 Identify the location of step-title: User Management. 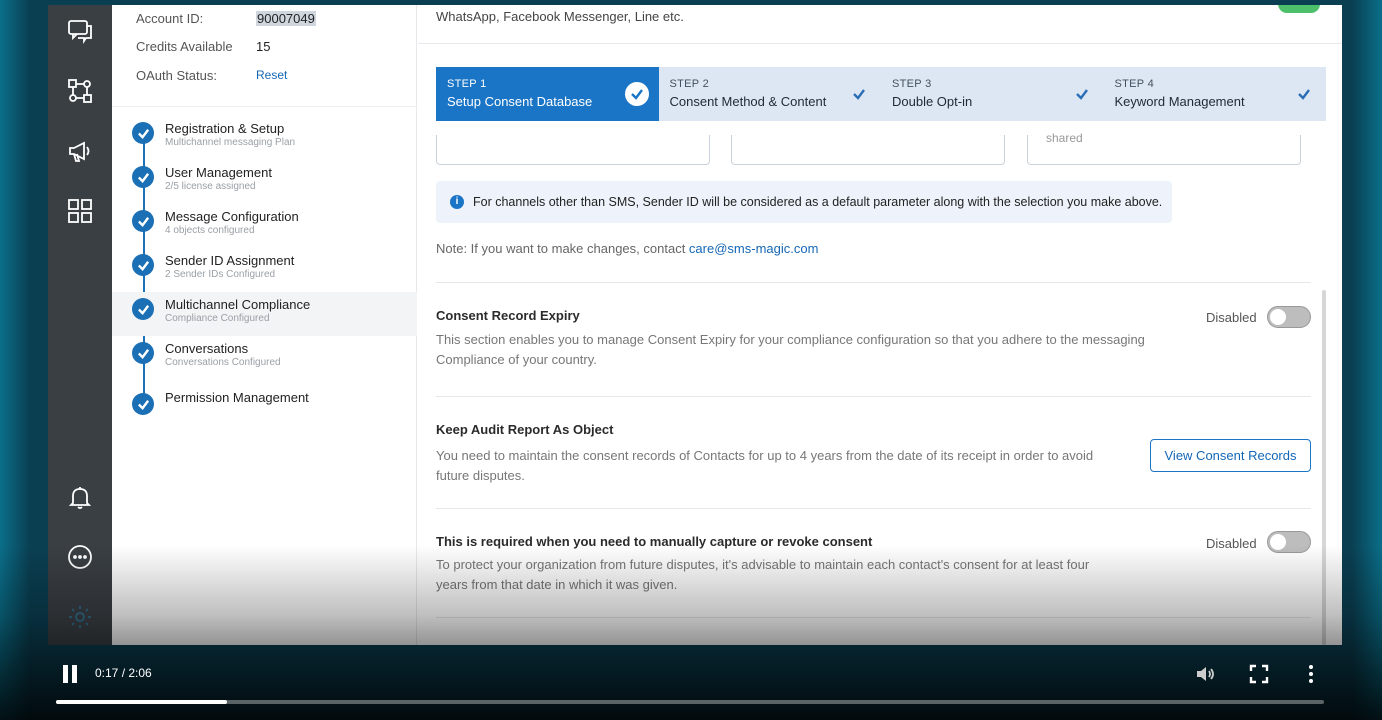
(218, 172).